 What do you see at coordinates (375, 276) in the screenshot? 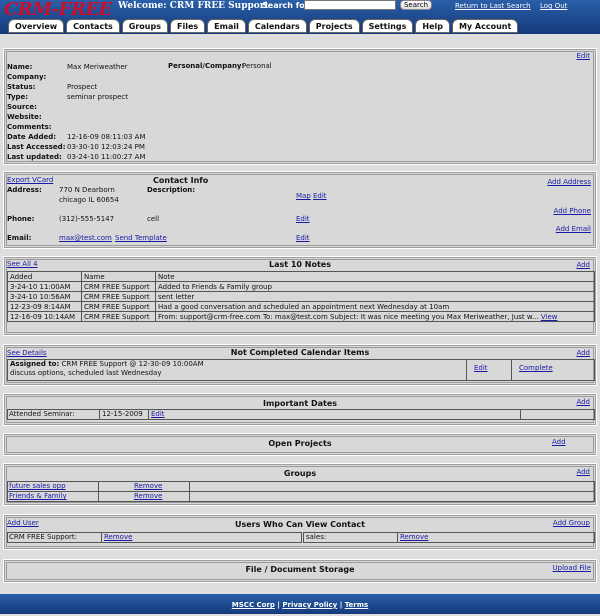
I see `header-note: Note` at bounding box center [375, 276].